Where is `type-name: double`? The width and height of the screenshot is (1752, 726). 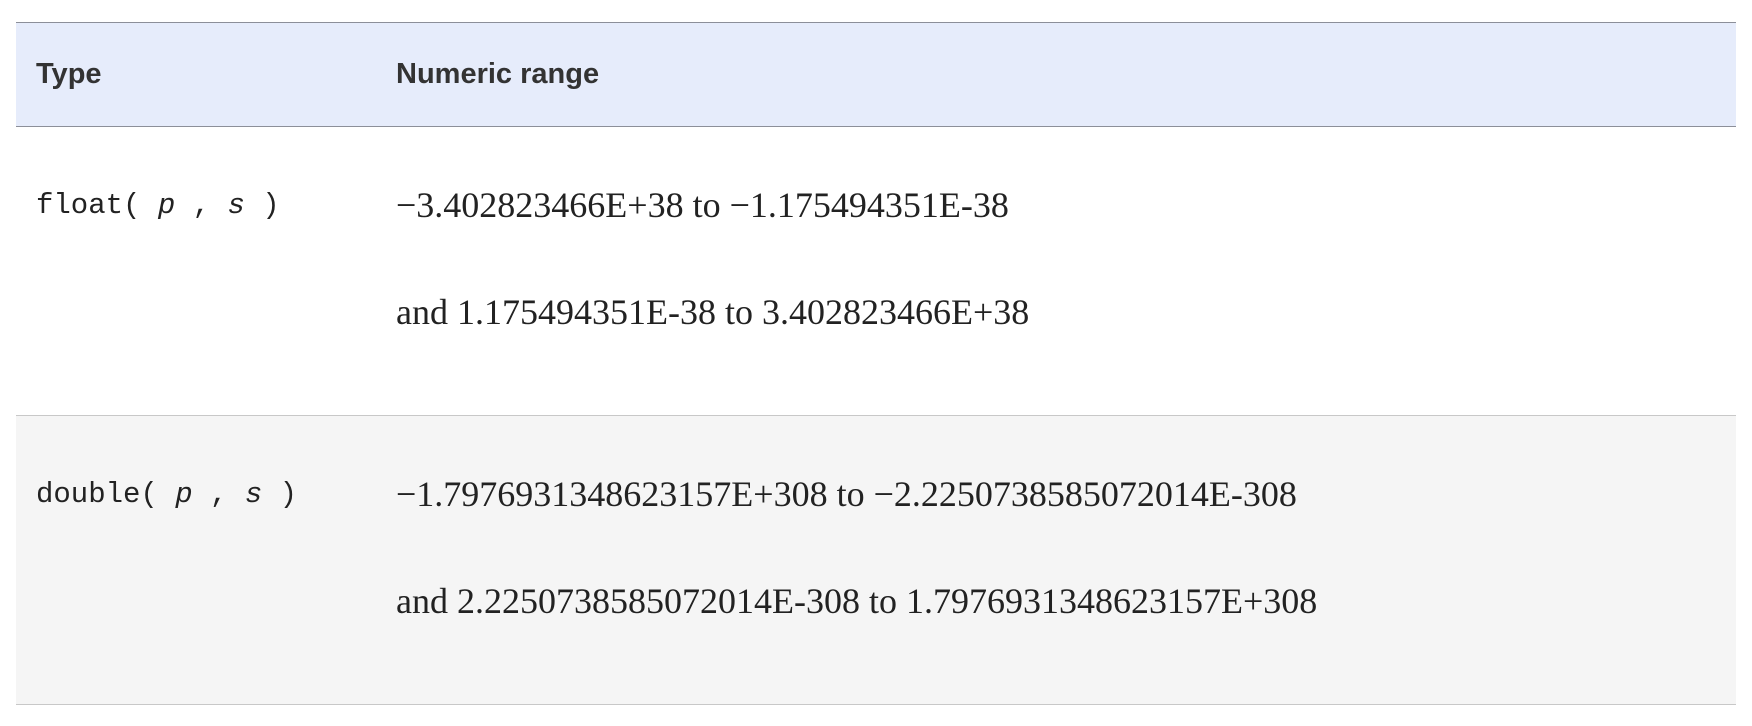 type-name: double is located at coordinates (88, 494).